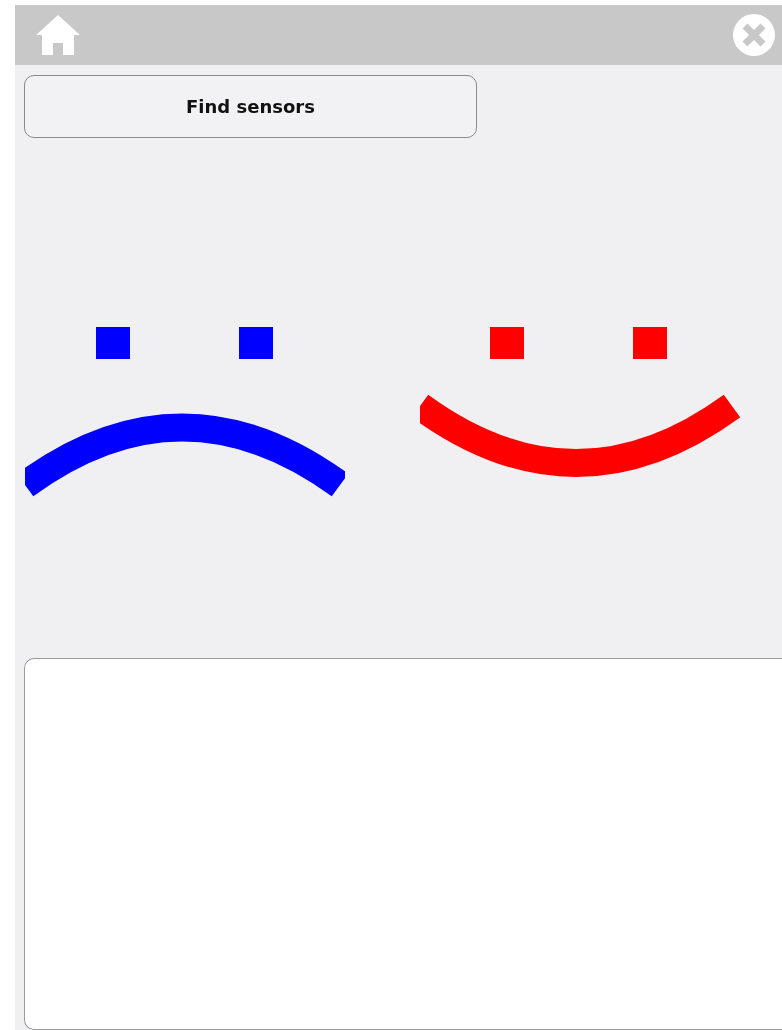 The image size is (782, 1030). I want to click on close-icon, so click(754, 35).